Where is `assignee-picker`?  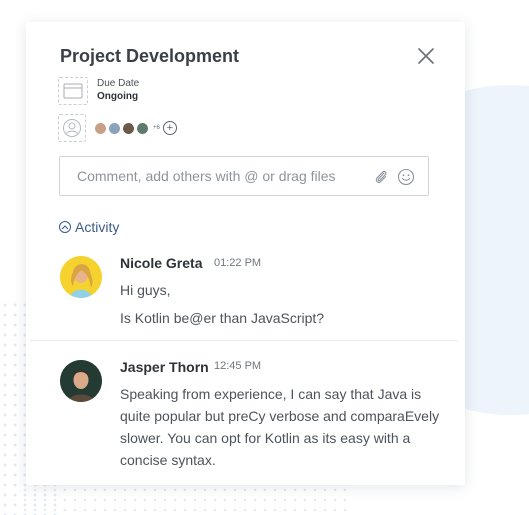
assignee-picker is located at coordinates (72, 128).